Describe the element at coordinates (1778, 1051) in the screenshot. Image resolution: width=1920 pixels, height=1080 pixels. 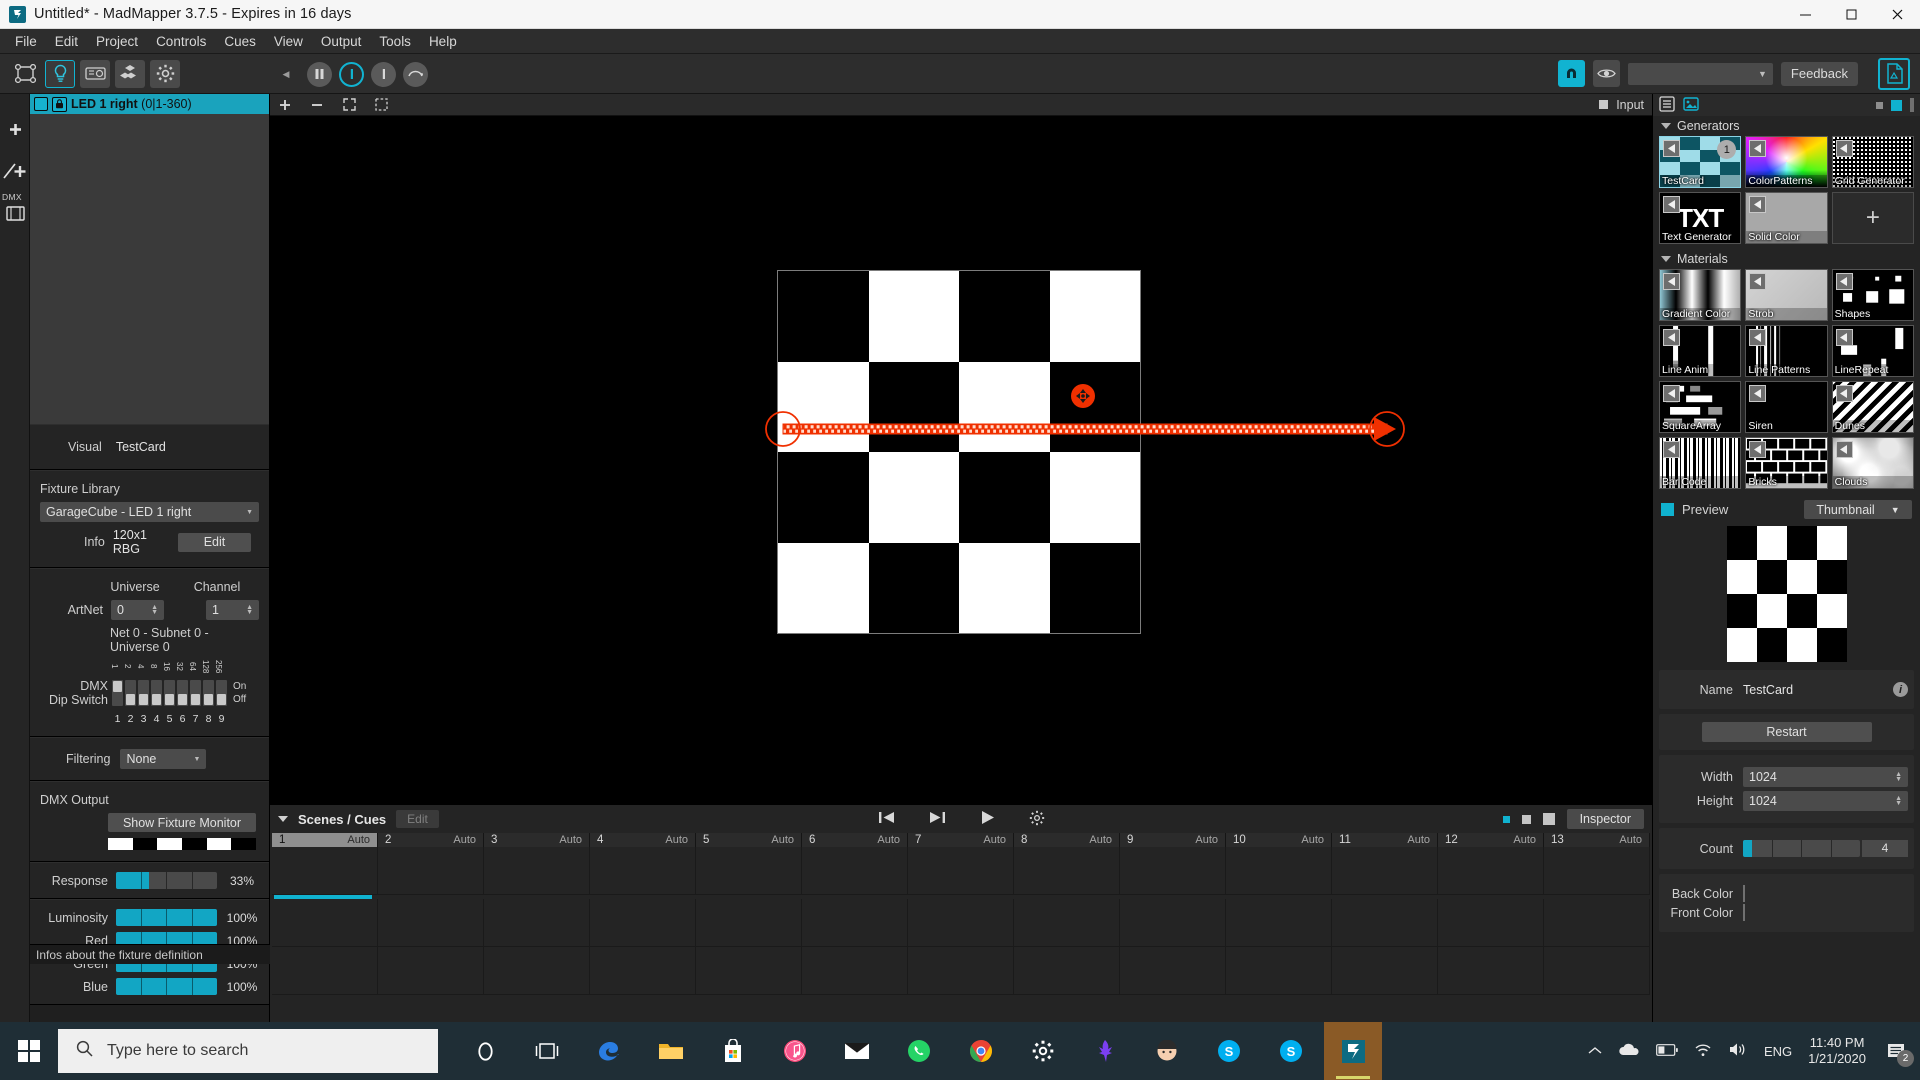
I see `language-indicator: ENG` at that location.